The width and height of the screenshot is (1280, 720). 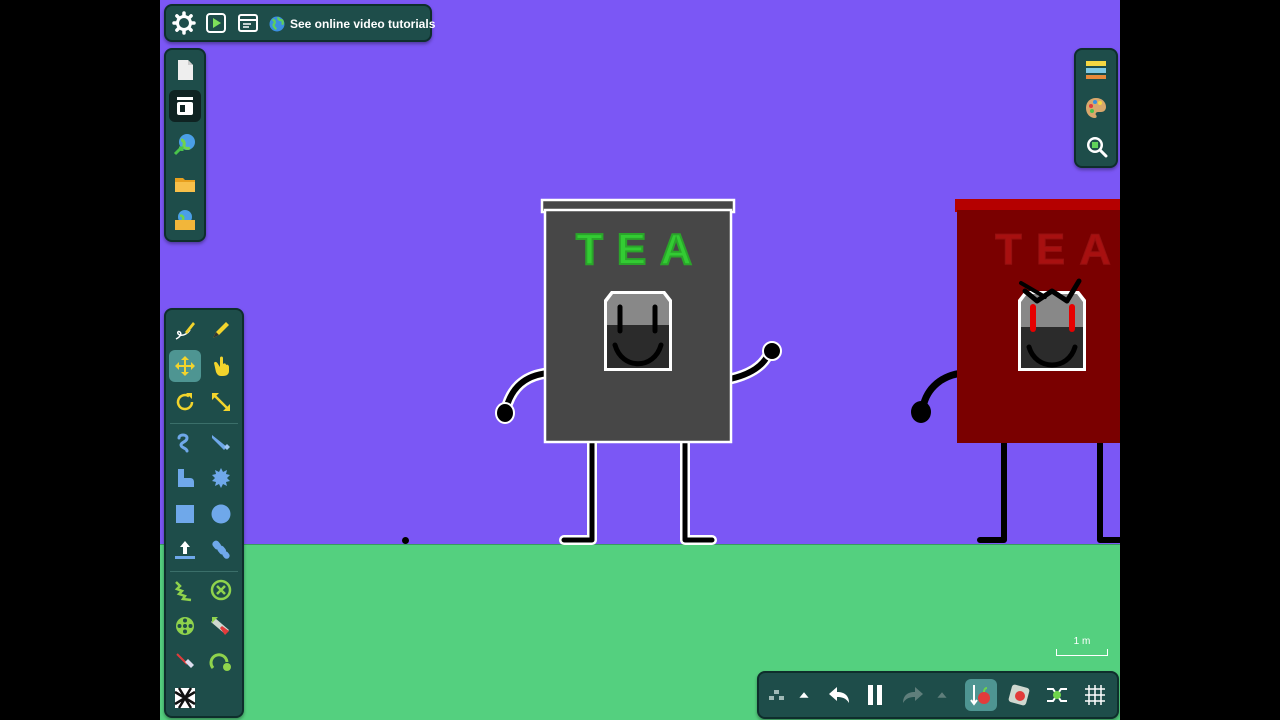 I want to click on scale-tool, so click(x=221, y=402).